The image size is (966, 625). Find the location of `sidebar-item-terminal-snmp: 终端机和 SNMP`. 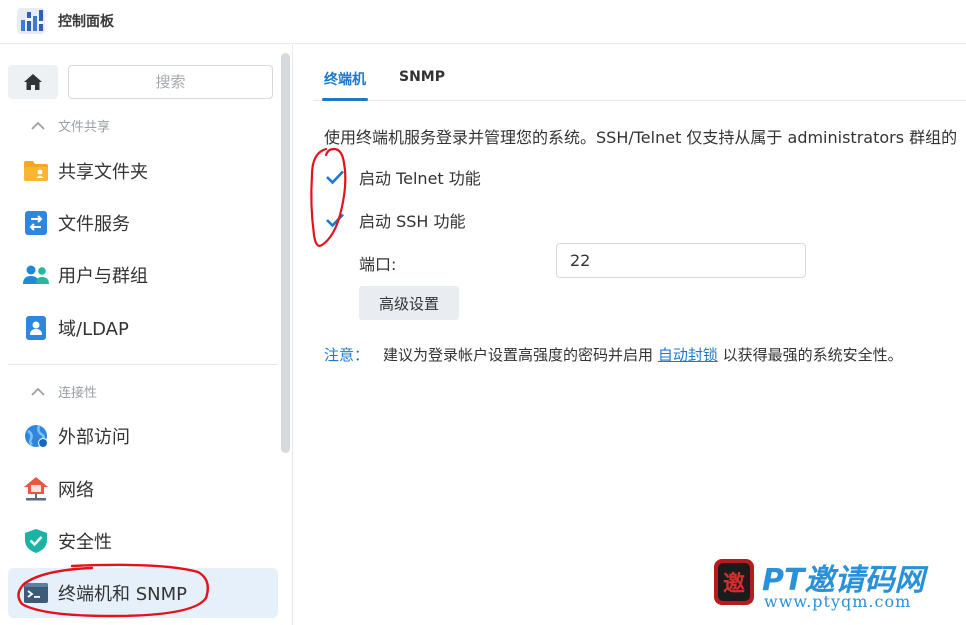

sidebar-item-terminal-snmp: 终端机和 SNMP is located at coordinates (143, 593).